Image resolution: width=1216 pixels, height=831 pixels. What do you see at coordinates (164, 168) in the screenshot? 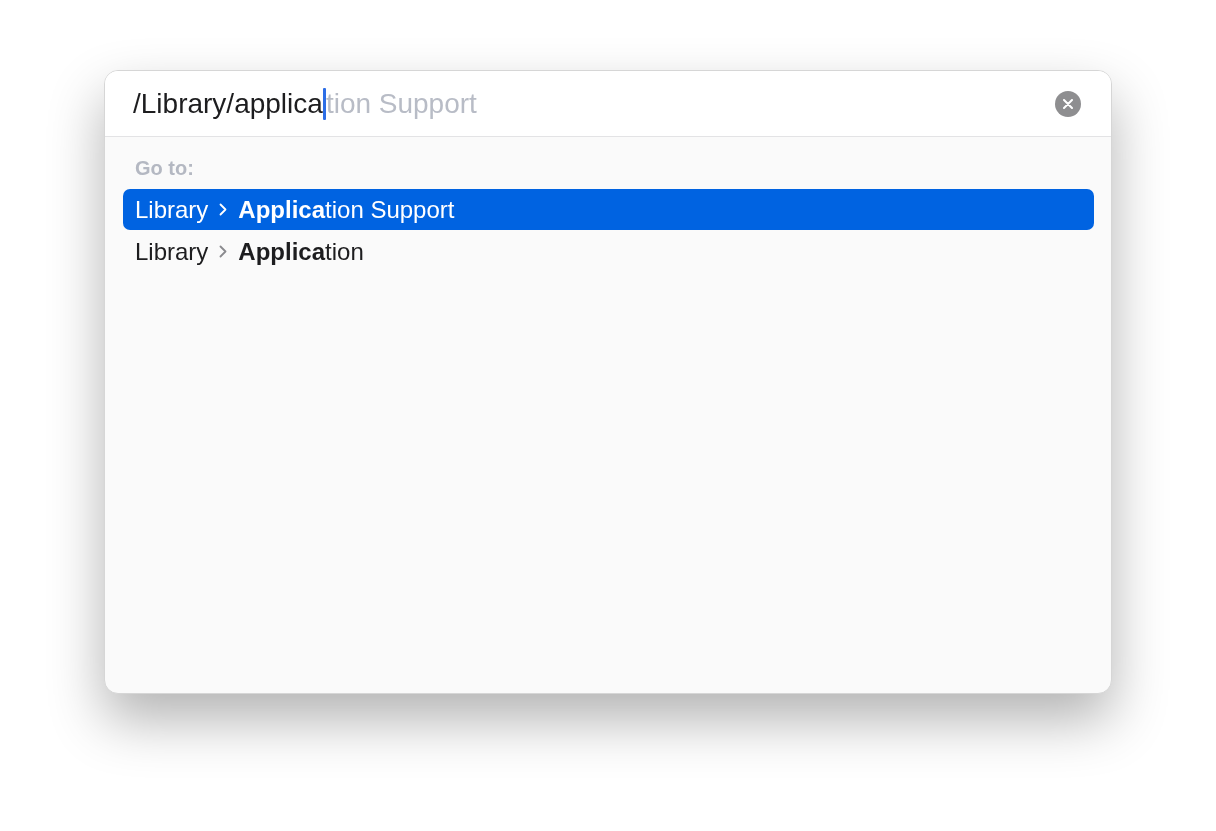
I see `section-label: Go to:` at bounding box center [164, 168].